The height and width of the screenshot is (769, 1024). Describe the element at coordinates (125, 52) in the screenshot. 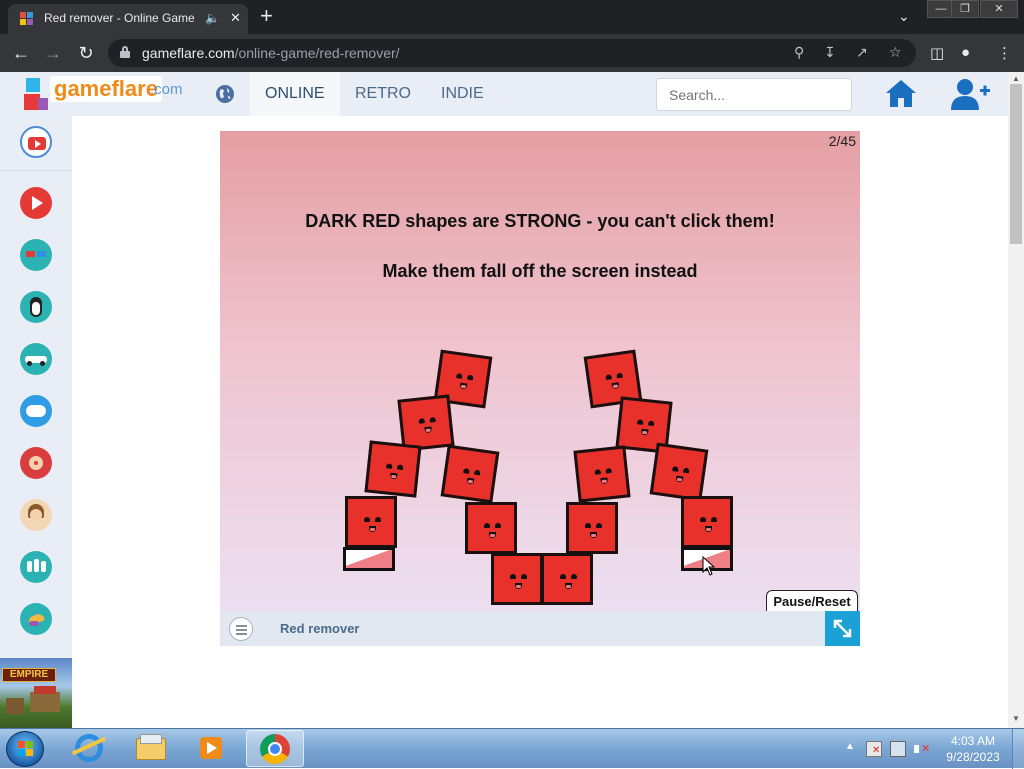

I see `lock-icon` at that location.